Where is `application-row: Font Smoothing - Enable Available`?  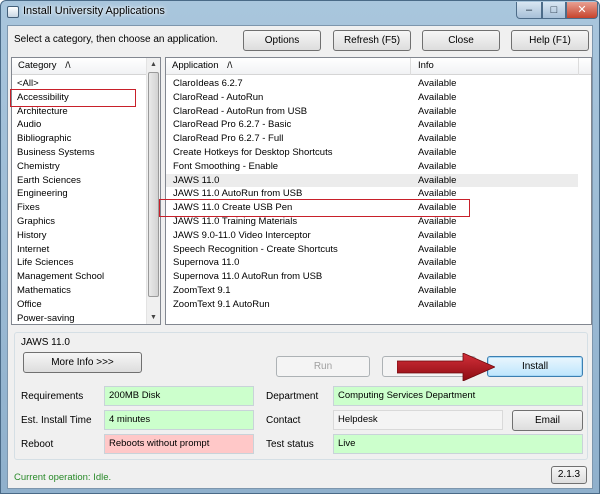
application-row: Font Smoothing - Enable Available is located at coordinates (372, 167).